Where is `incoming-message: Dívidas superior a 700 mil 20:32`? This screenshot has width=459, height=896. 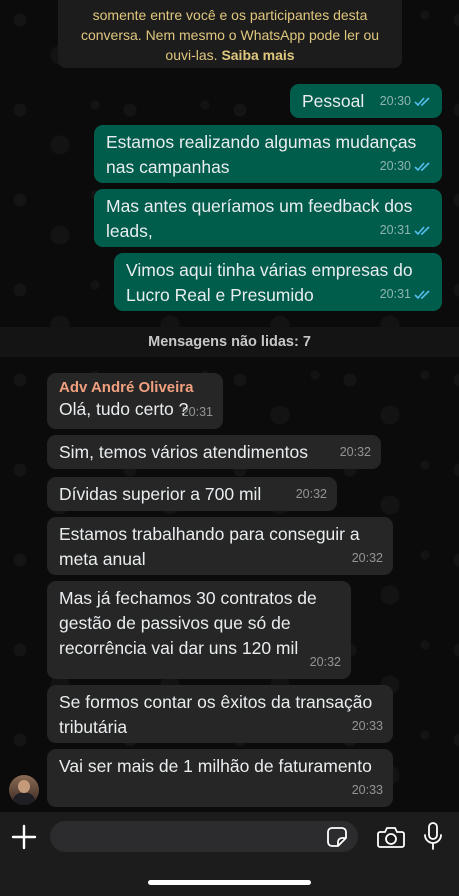
incoming-message: Dívidas superior a 700 mil 20:32 is located at coordinates (192, 494).